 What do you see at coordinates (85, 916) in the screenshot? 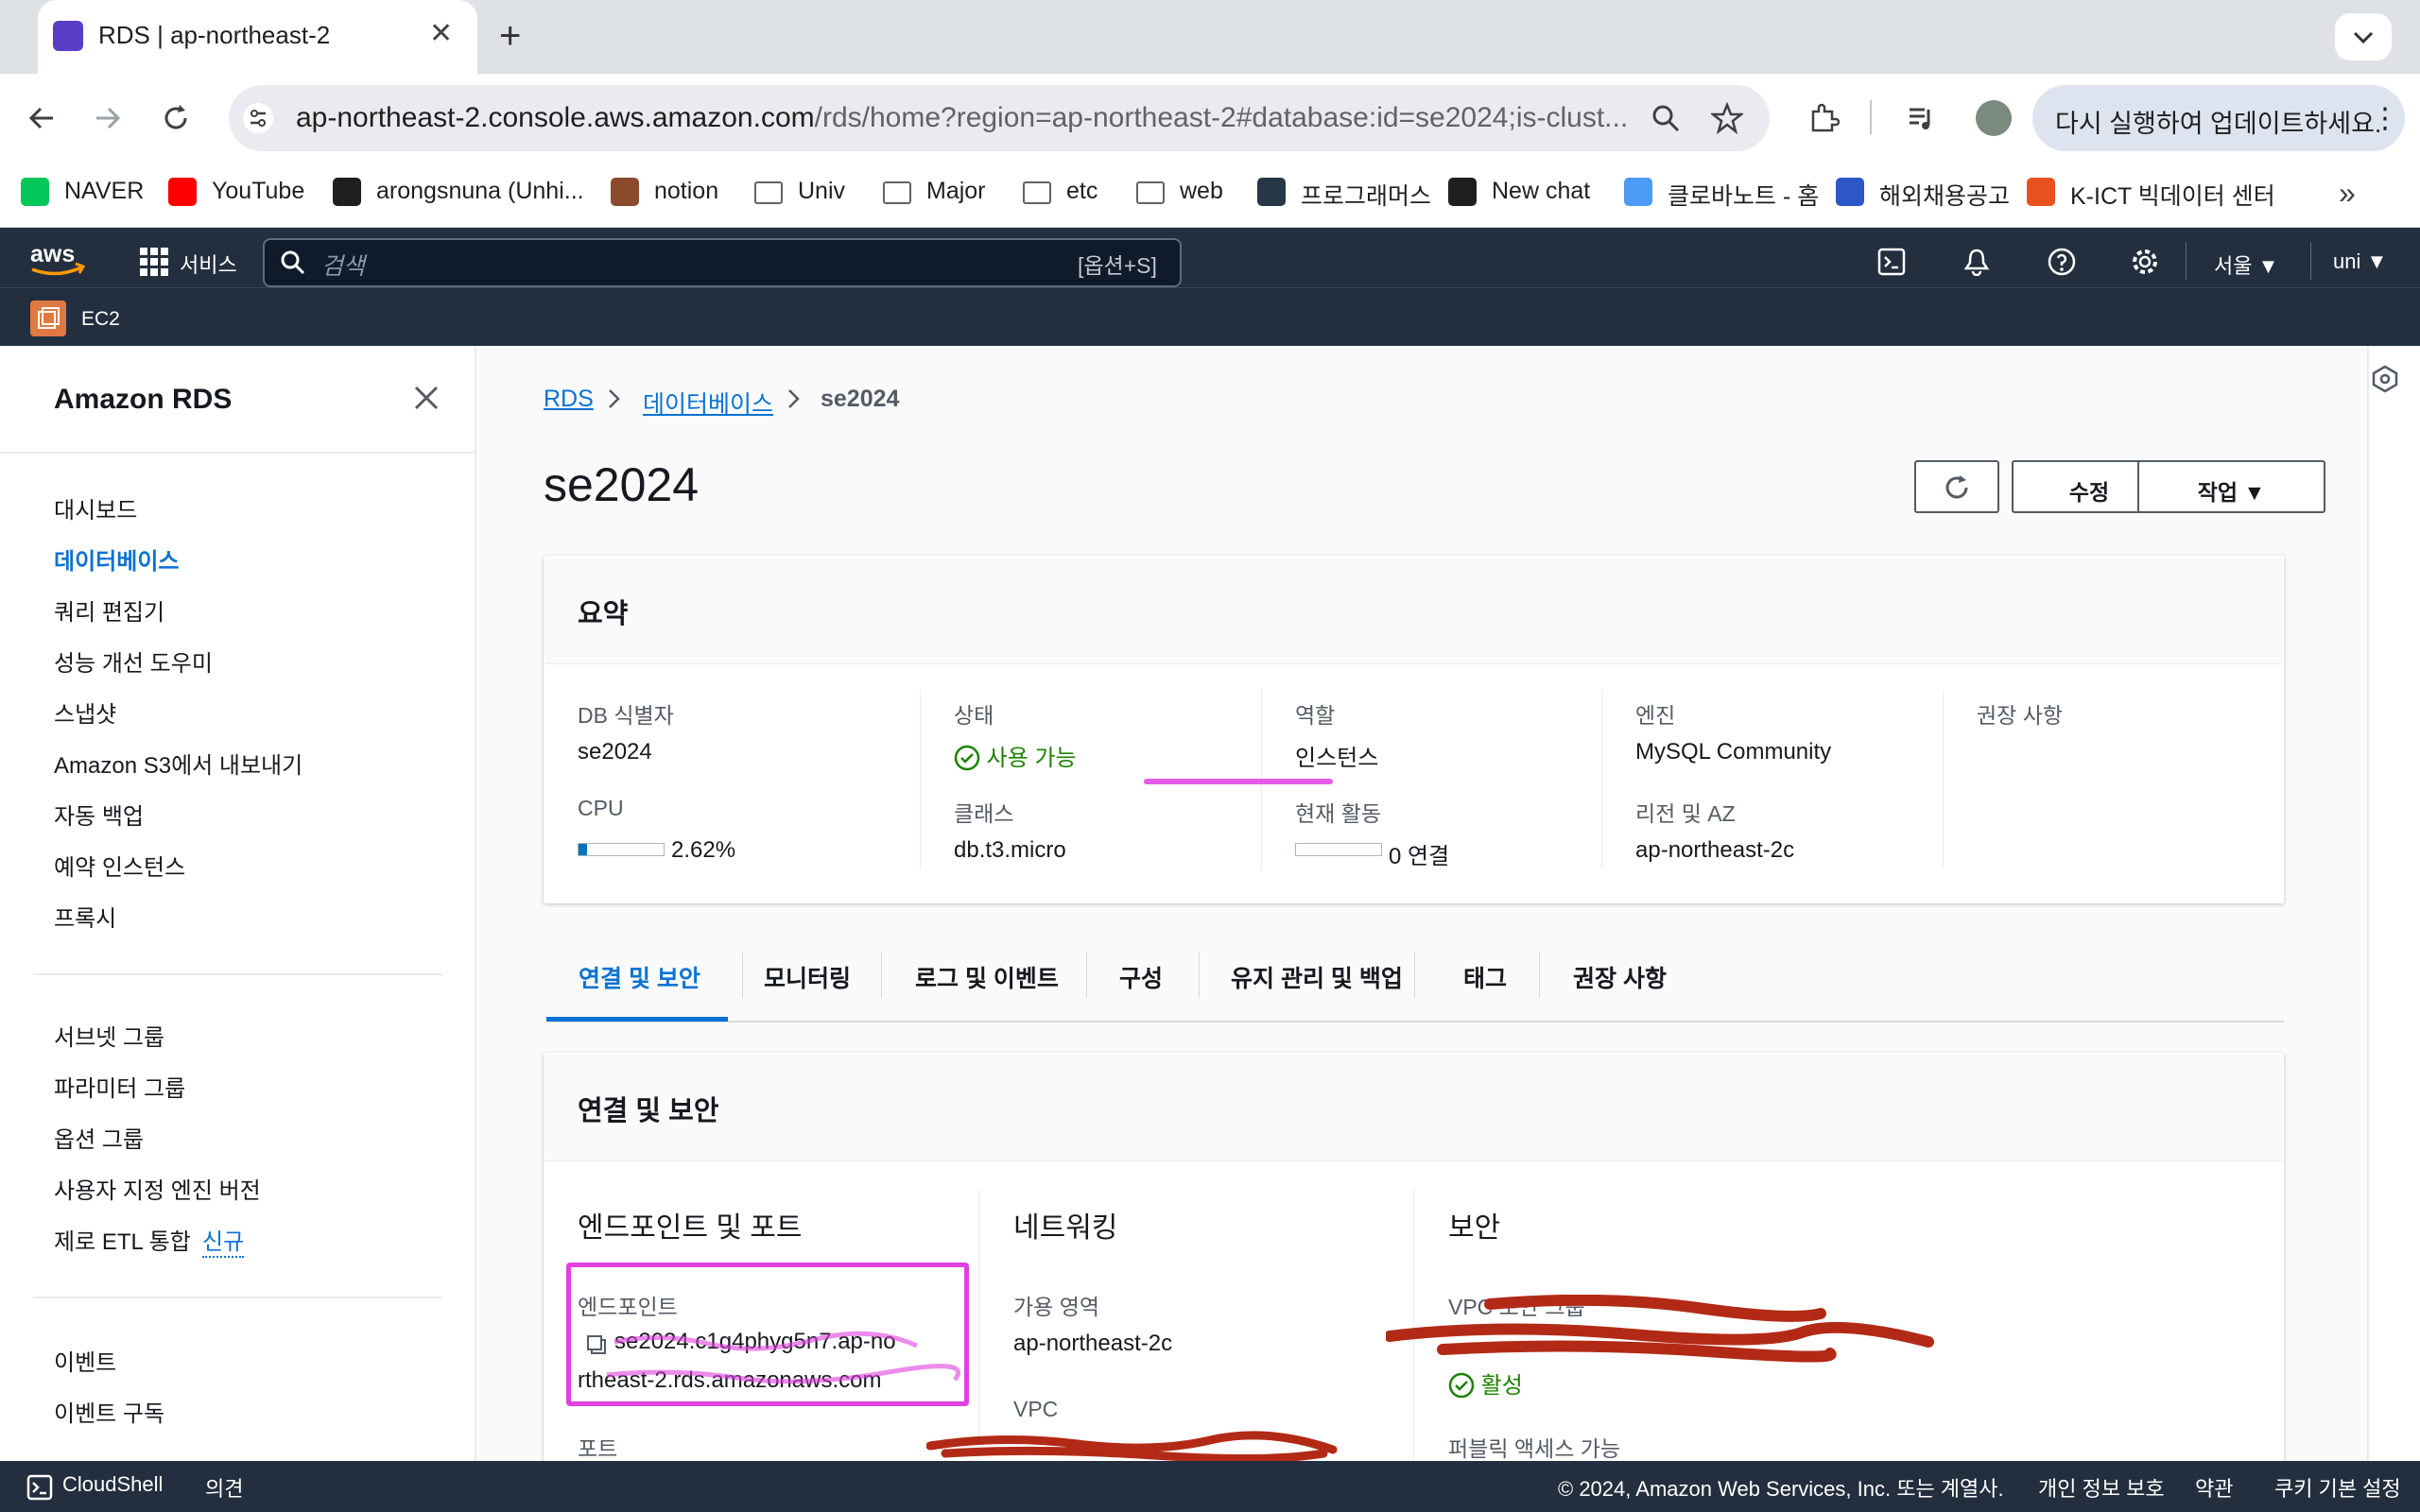
I see `sidebar-item: 프록시` at bounding box center [85, 916].